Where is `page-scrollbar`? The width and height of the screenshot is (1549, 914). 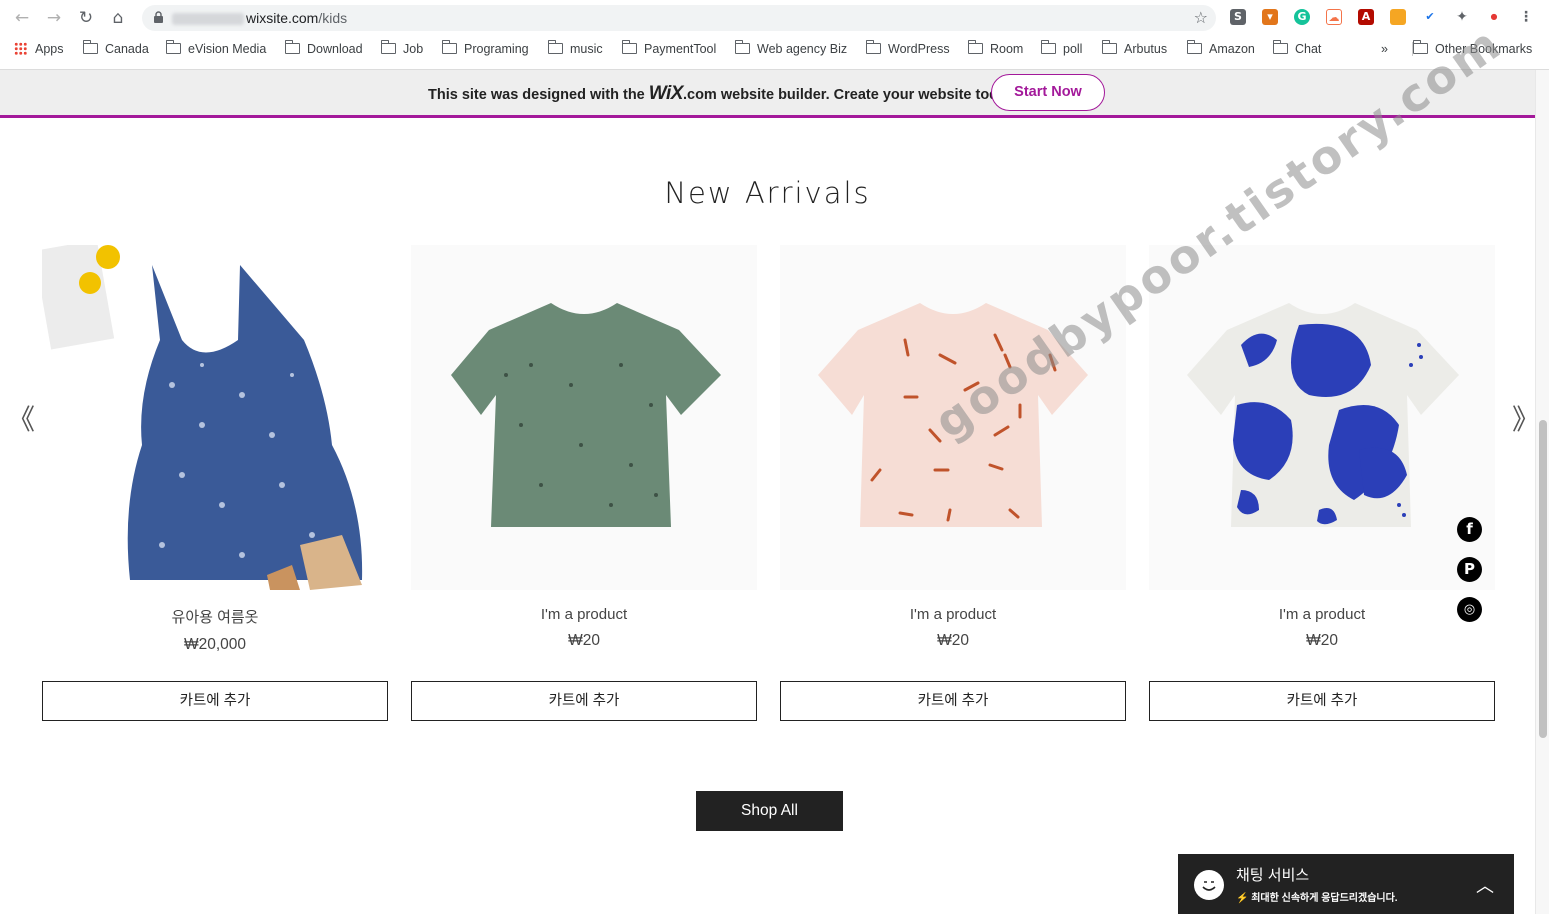
page-scrollbar is located at coordinates (1542, 492).